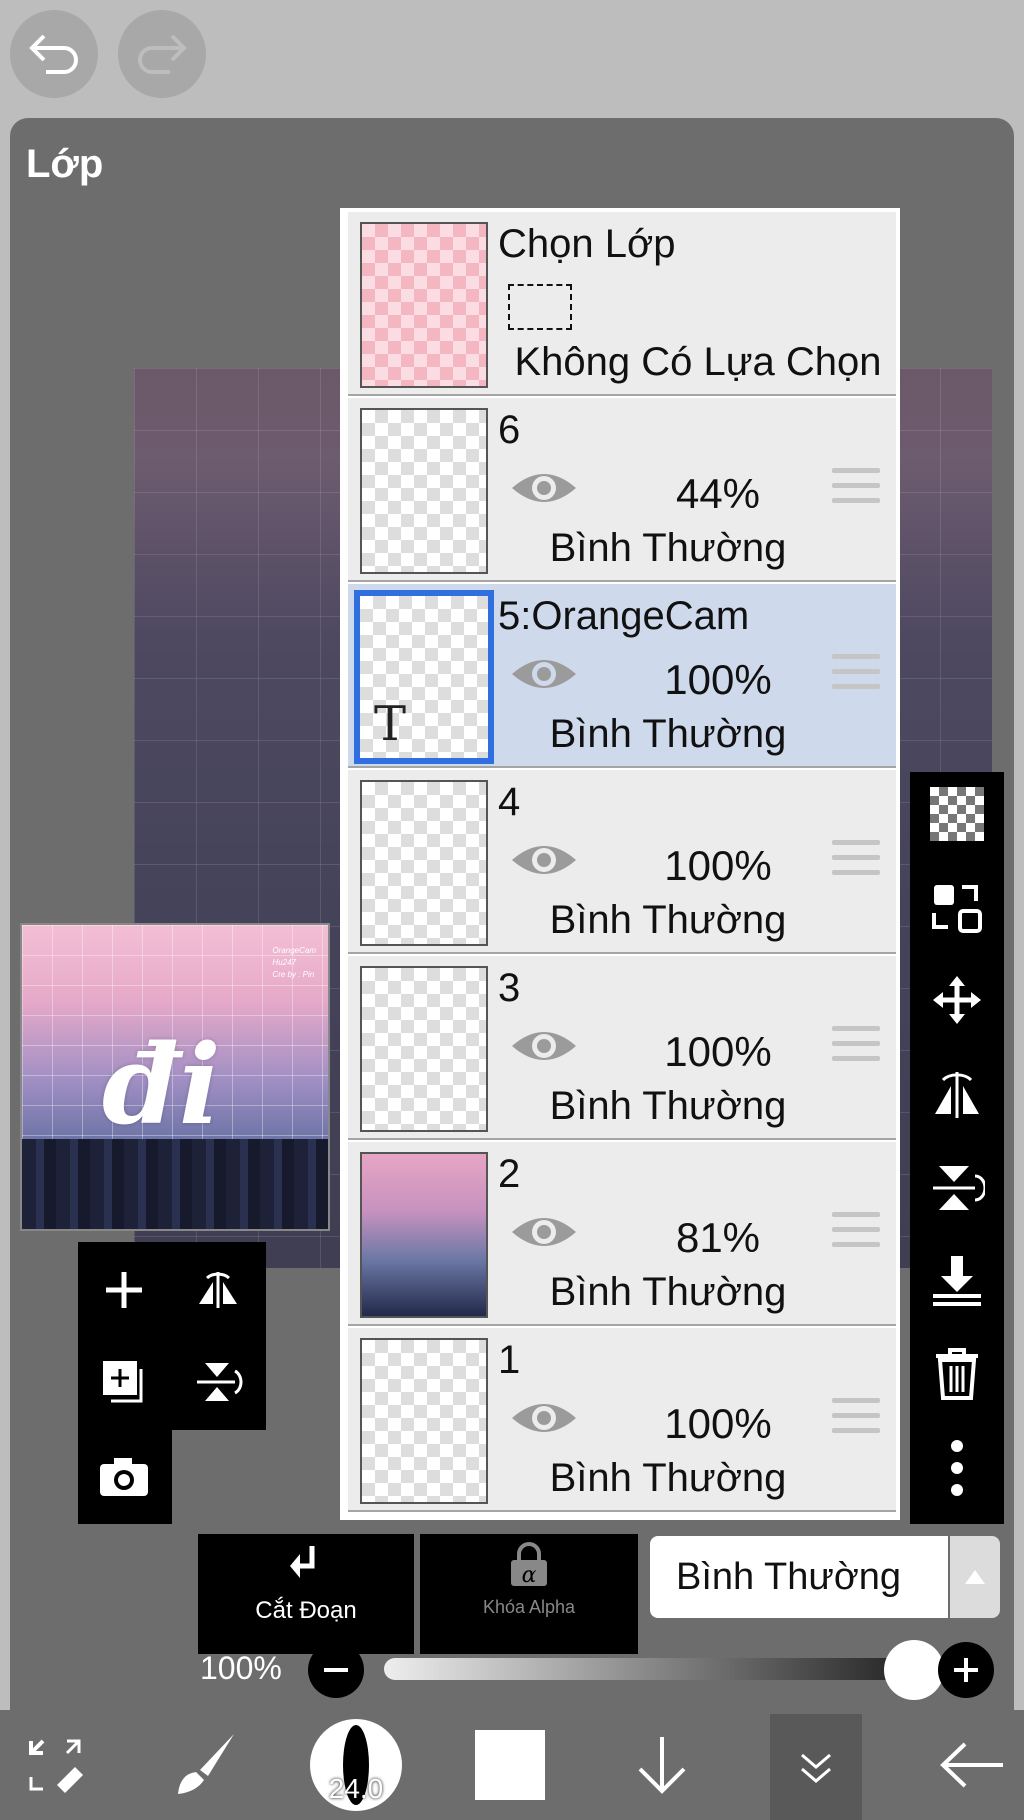 This screenshot has width=1024, height=1820. What do you see at coordinates (306, 1610) in the screenshot?
I see `clipping-label: Cắt Đoạn` at bounding box center [306, 1610].